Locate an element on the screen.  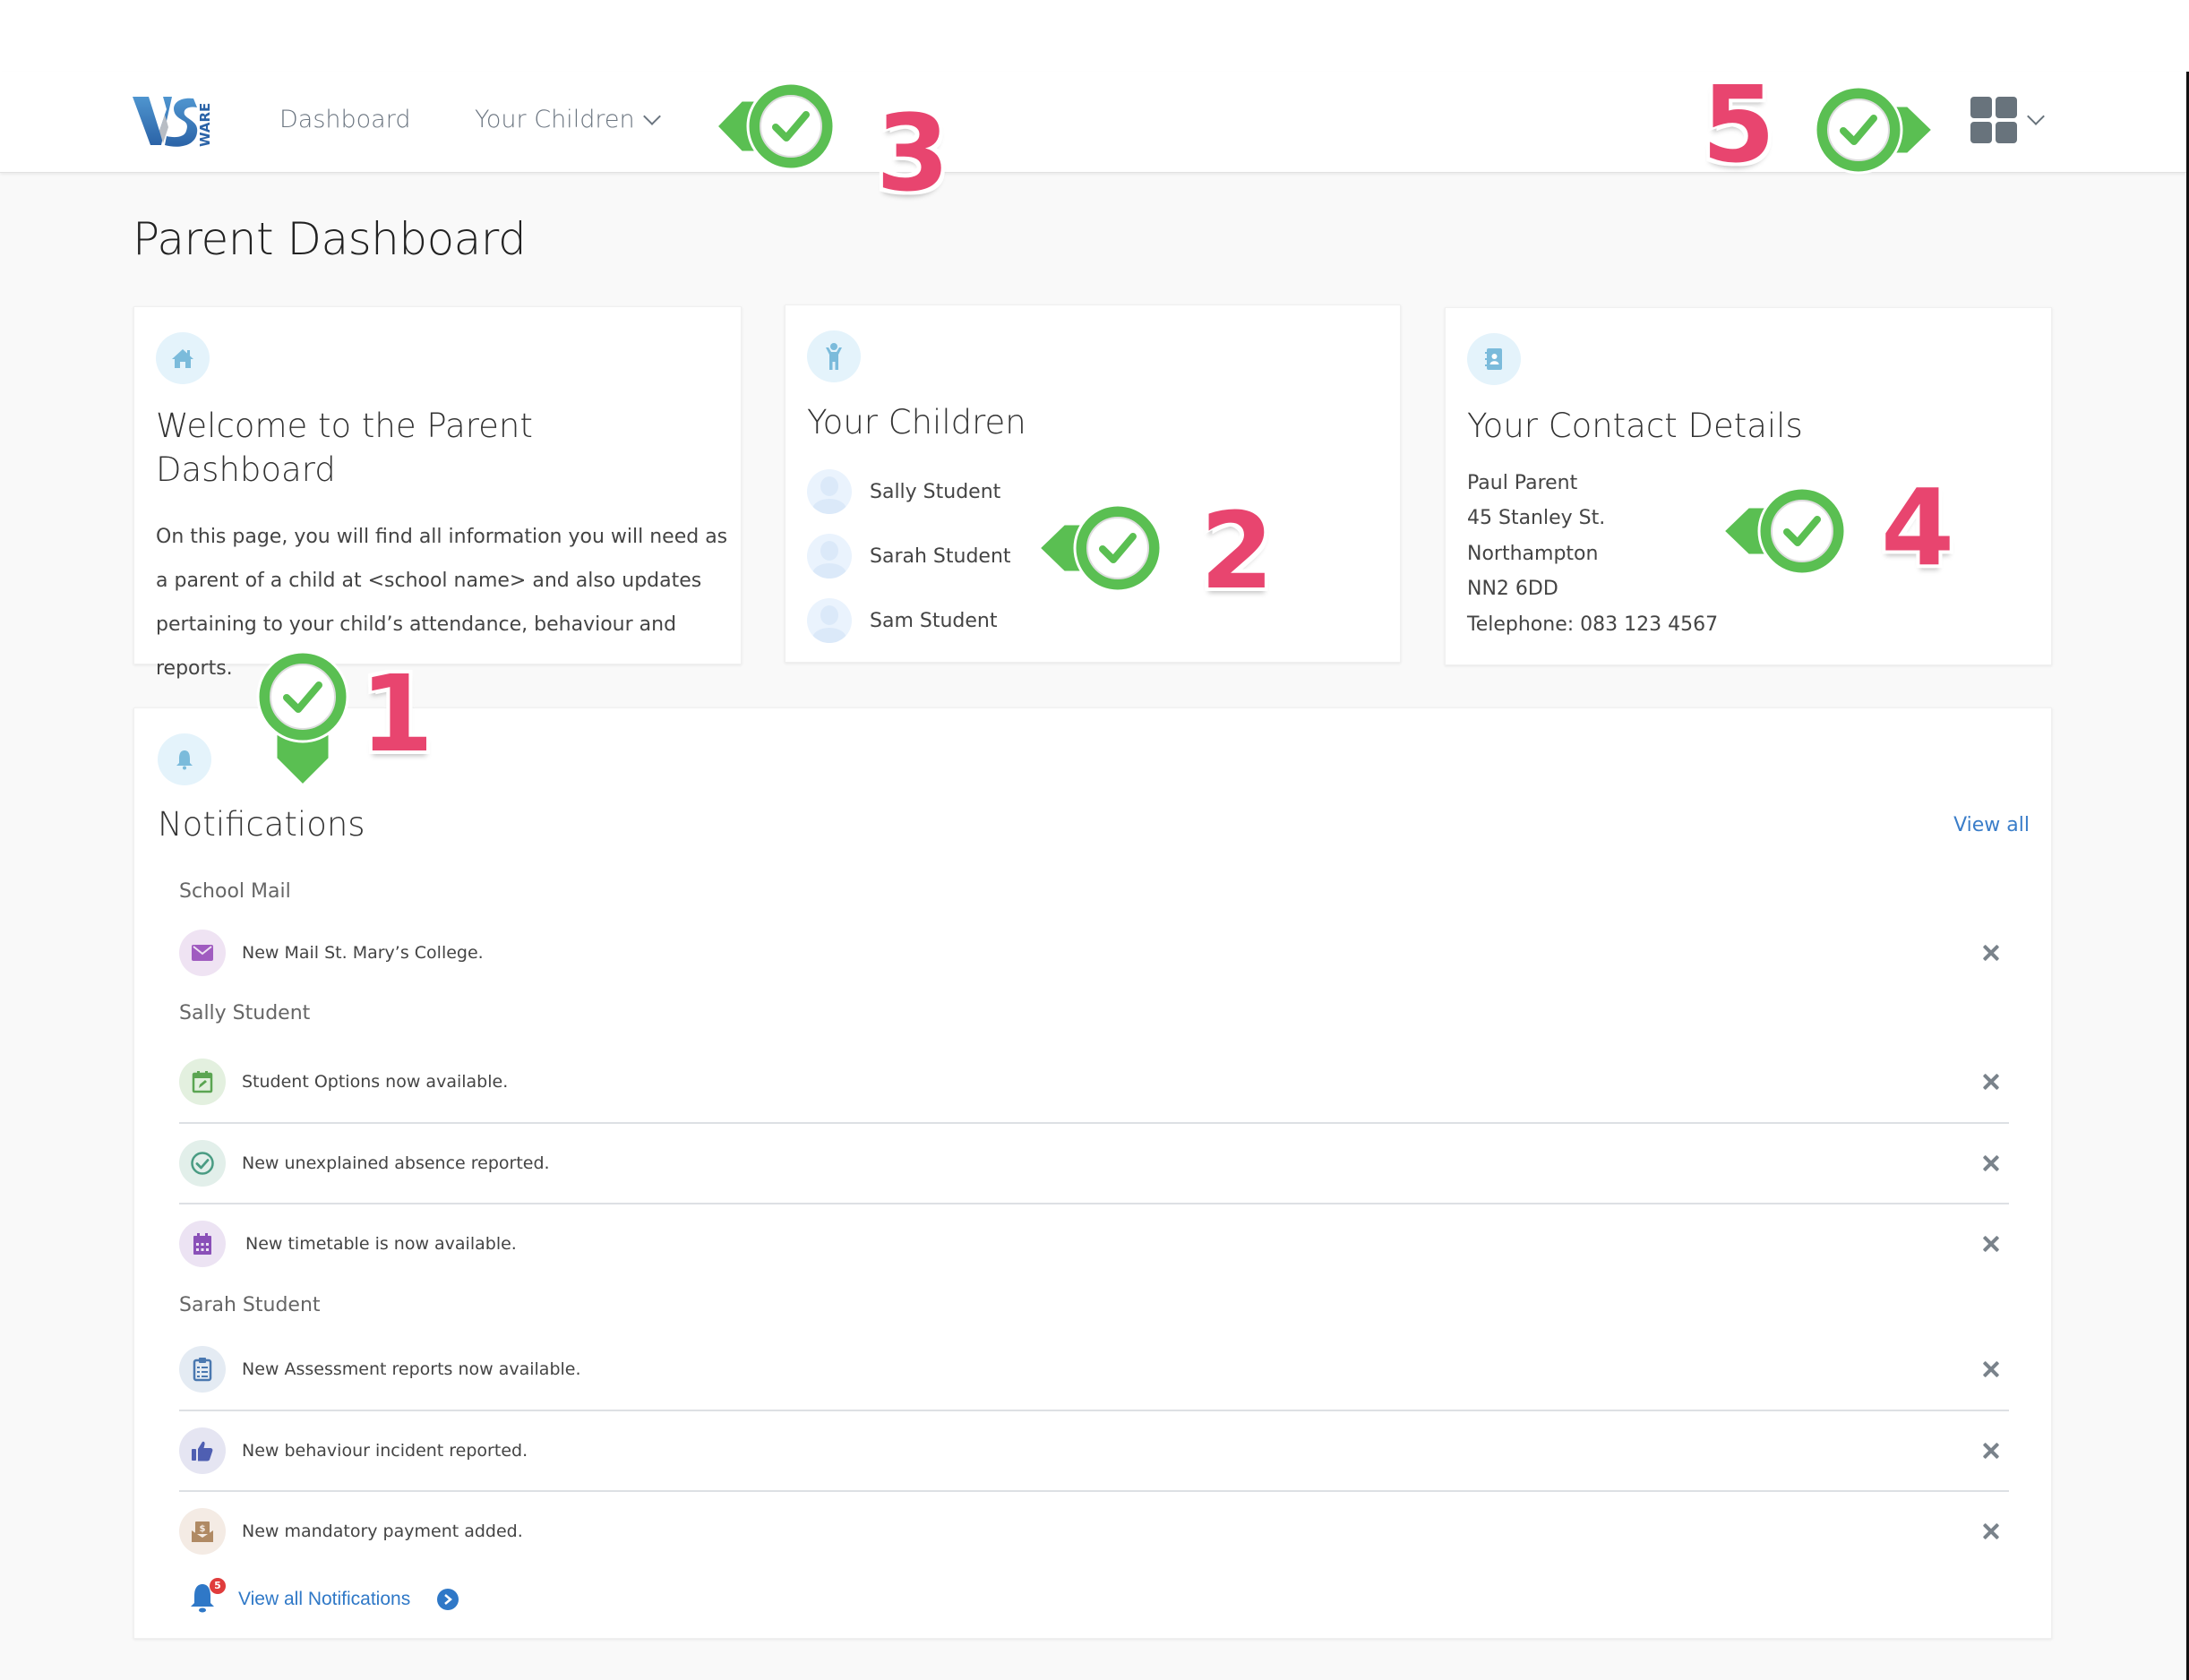
contact-address-line1: 45 Stanley St. is located at coordinates (1536, 518).